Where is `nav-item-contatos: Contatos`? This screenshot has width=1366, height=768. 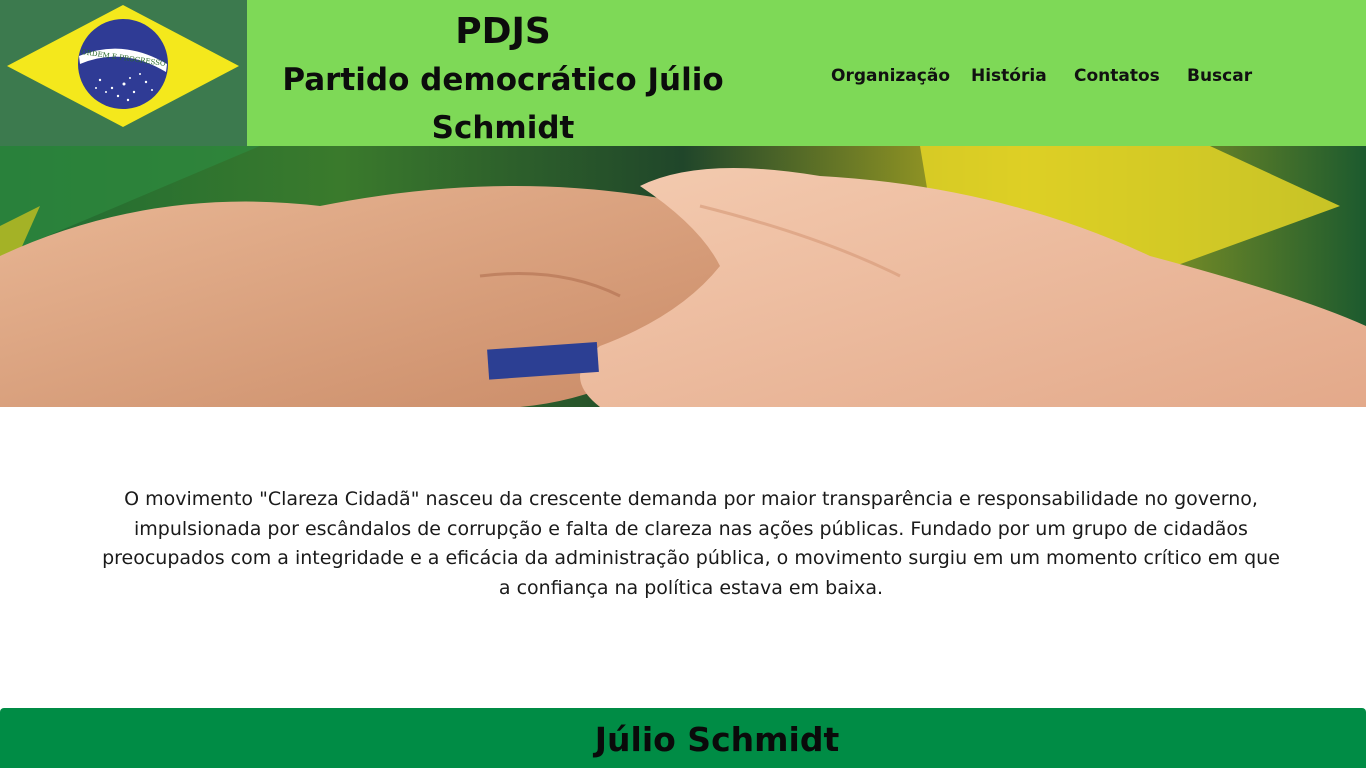 nav-item-contatos: Contatos is located at coordinates (1117, 76).